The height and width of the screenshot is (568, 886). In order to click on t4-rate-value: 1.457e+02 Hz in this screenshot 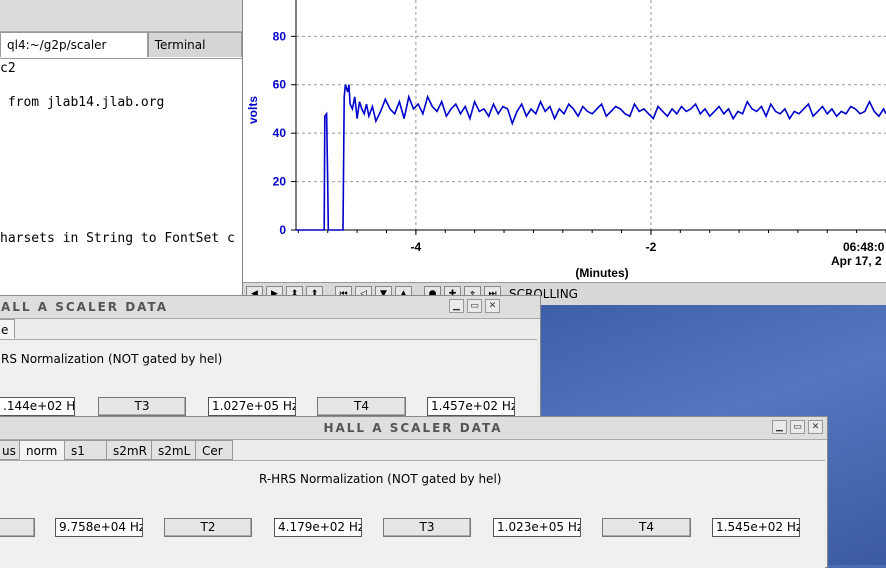, I will do `click(471, 406)`.